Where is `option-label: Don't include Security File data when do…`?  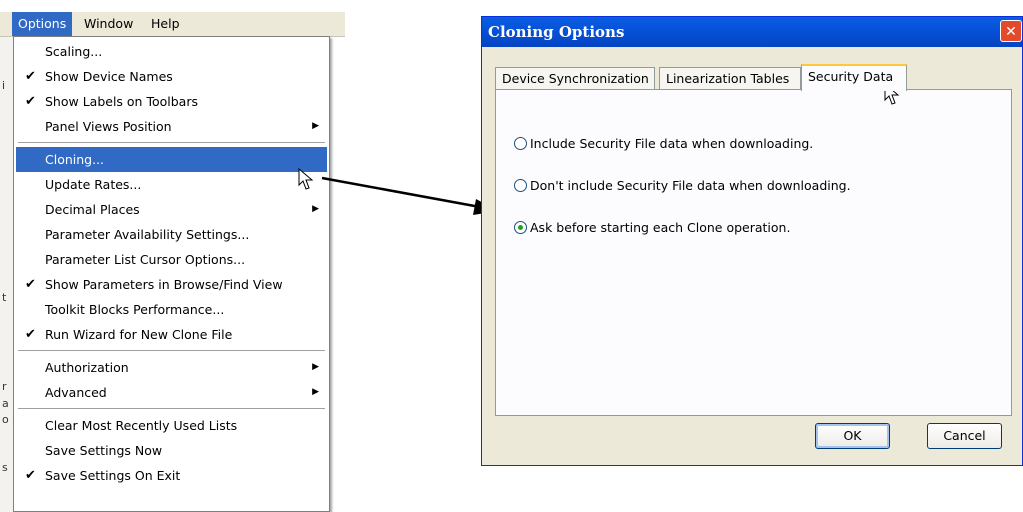 option-label: Don't include Security File data when do… is located at coordinates (690, 185).